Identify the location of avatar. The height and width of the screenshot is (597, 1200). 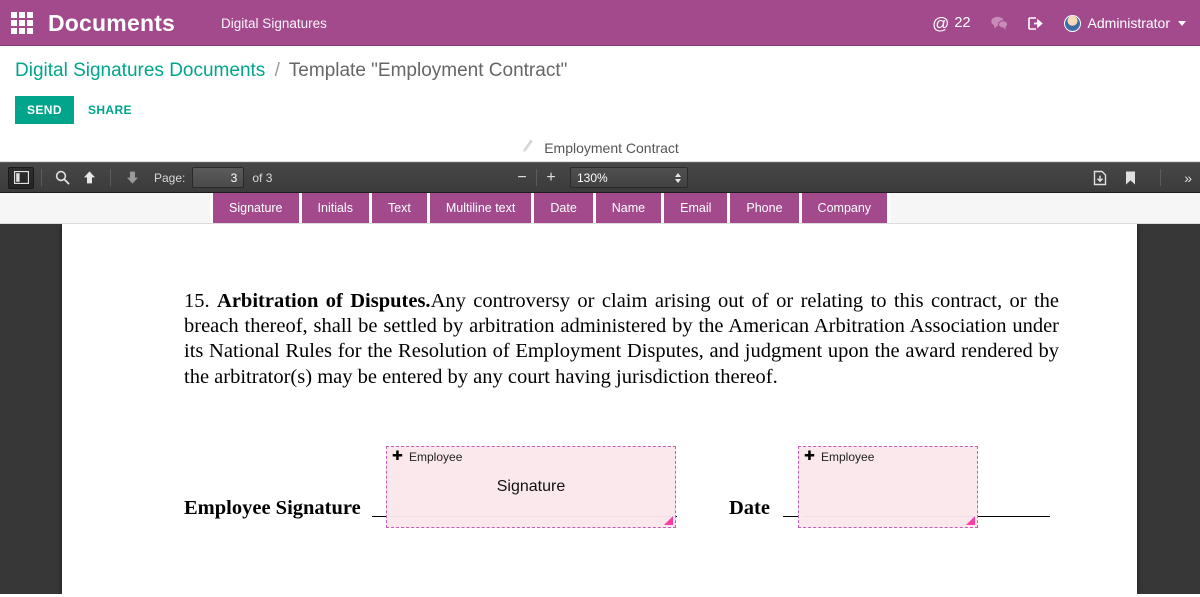
(1072, 23).